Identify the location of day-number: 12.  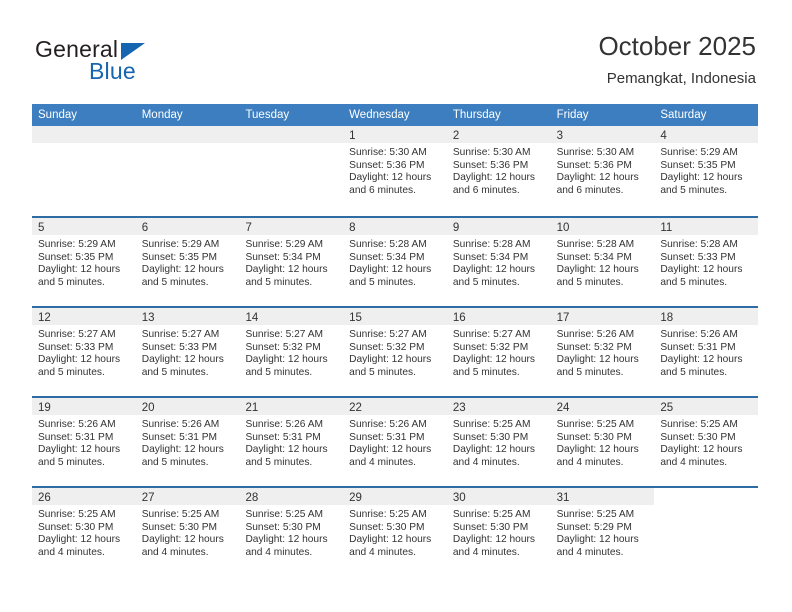
(44, 318).